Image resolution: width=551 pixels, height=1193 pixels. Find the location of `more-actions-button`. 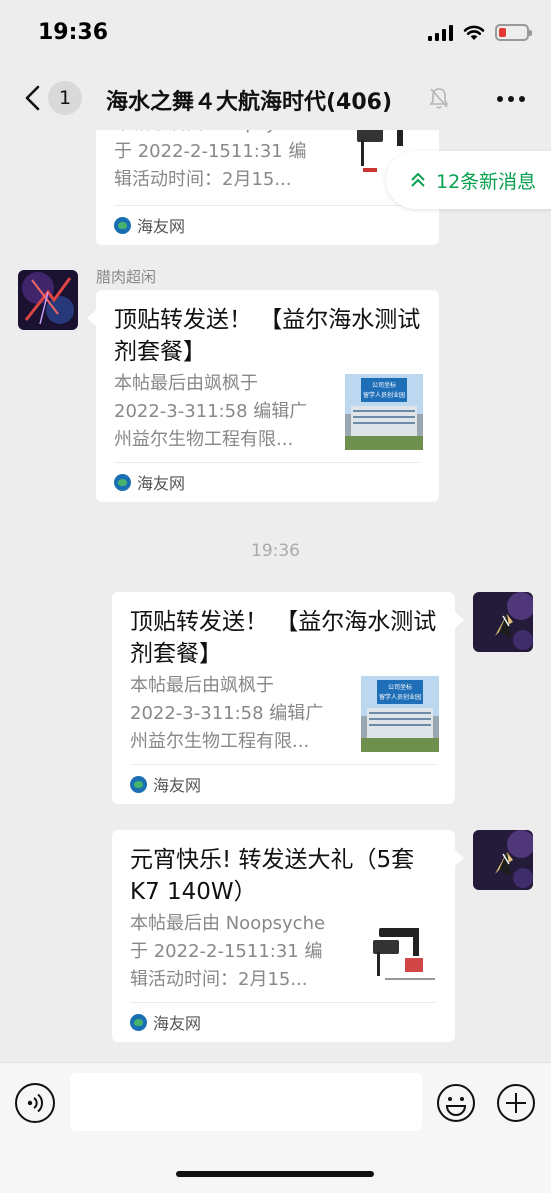

more-actions-button is located at coordinates (516, 1103).